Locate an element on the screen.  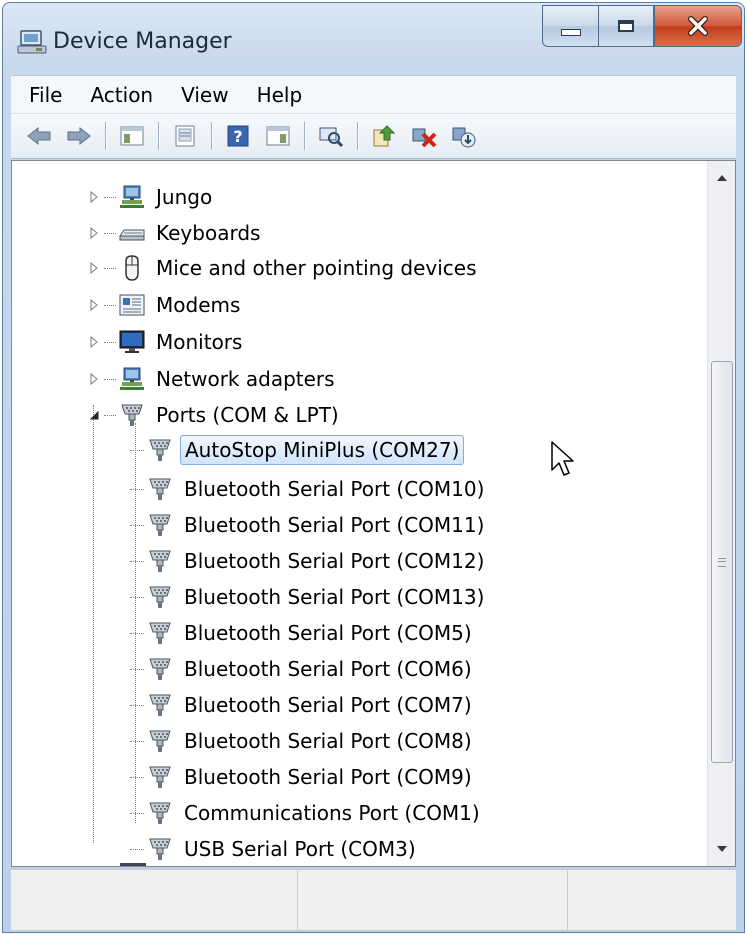
scroll-up-button is located at coordinates (721, 178).